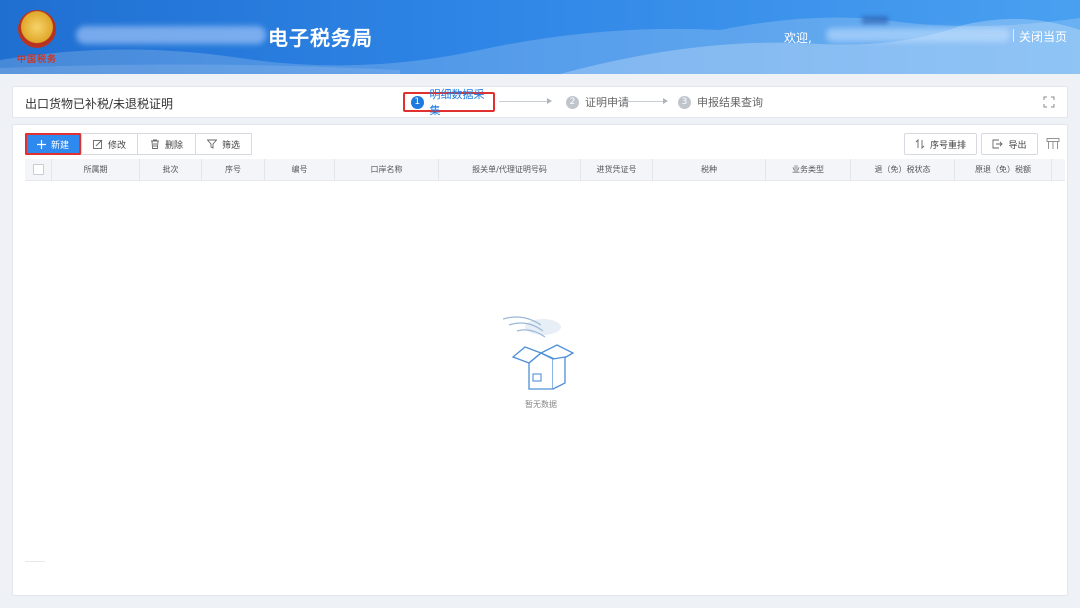  Describe the element at coordinates (1049, 102) in the screenshot. I see `fullscreen-icon` at that location.